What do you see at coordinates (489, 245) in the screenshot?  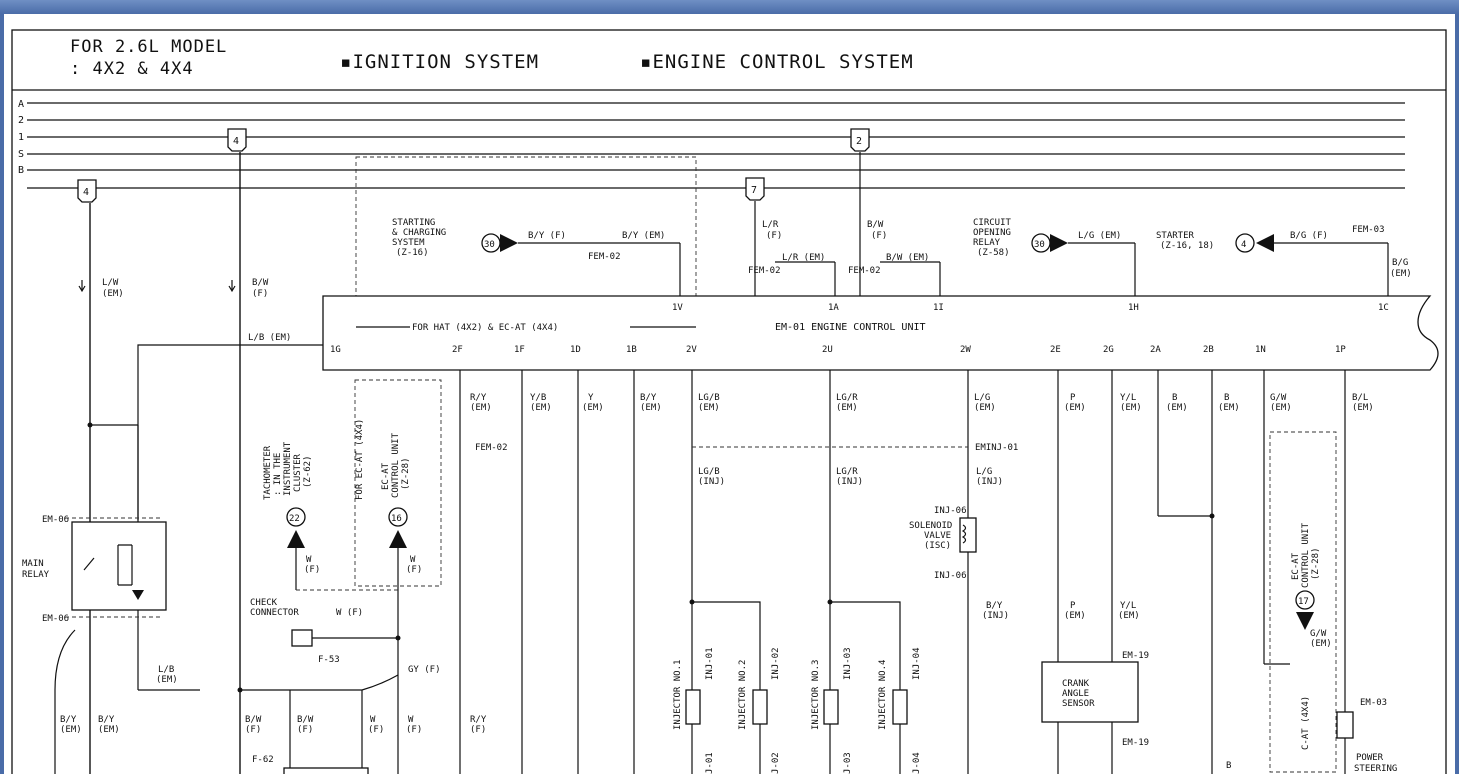 I see `ref-30: 30` at bounding box center [489, 245].